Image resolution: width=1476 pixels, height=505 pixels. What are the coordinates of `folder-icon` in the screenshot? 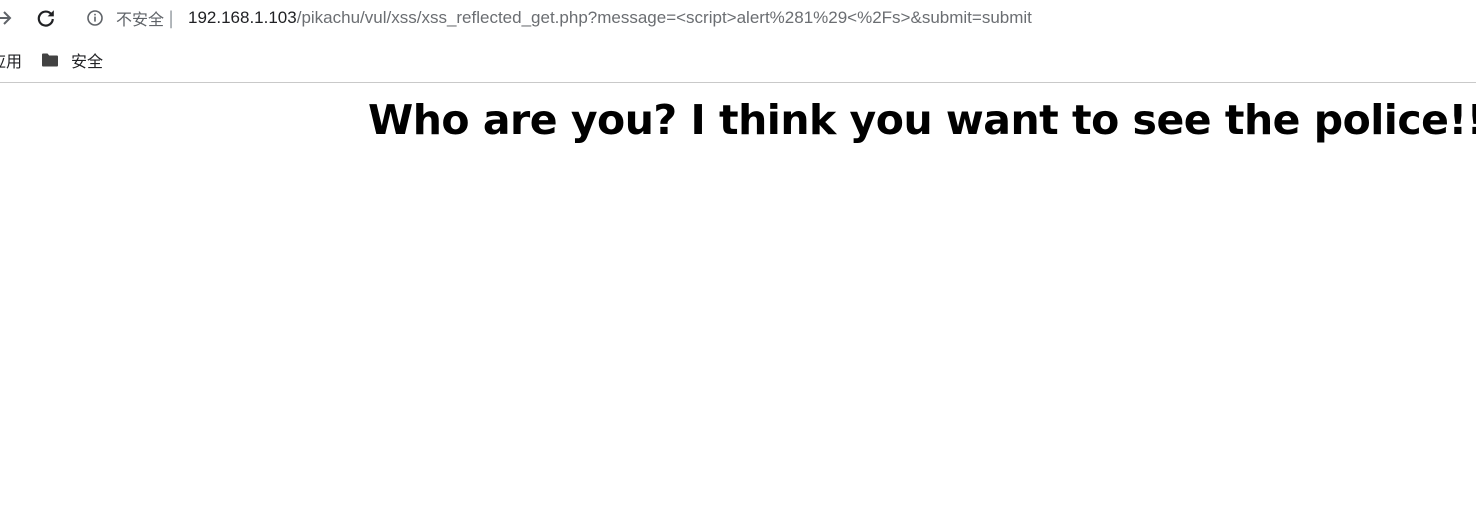 It's located at (50, 60).